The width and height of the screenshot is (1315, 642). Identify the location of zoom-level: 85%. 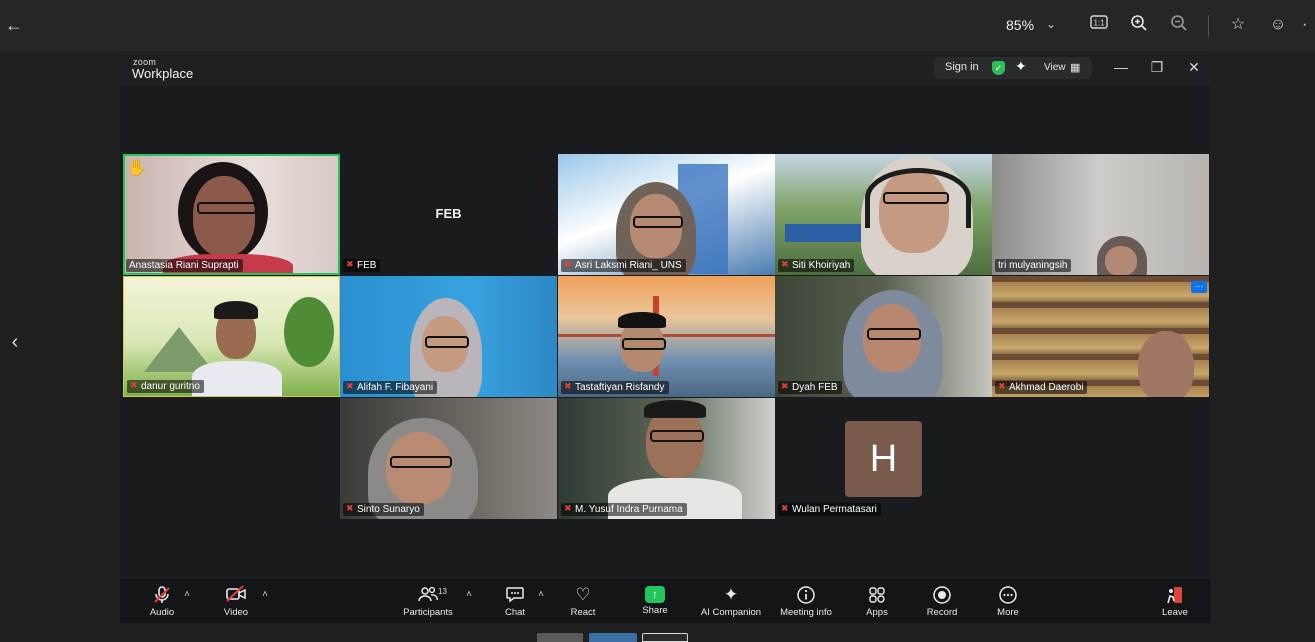
(1020, 25).